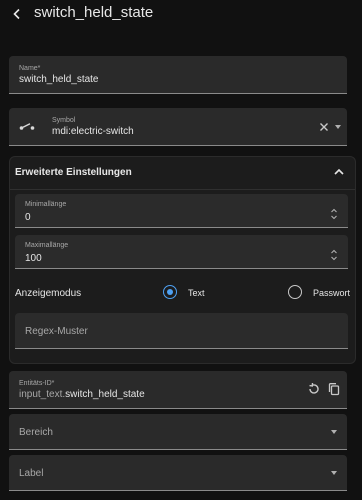 The image size is (362, 500). What do you see at coordinates (314, 389) in the screenshot?
I see `restore-icon` at bounding box center [314, 389].